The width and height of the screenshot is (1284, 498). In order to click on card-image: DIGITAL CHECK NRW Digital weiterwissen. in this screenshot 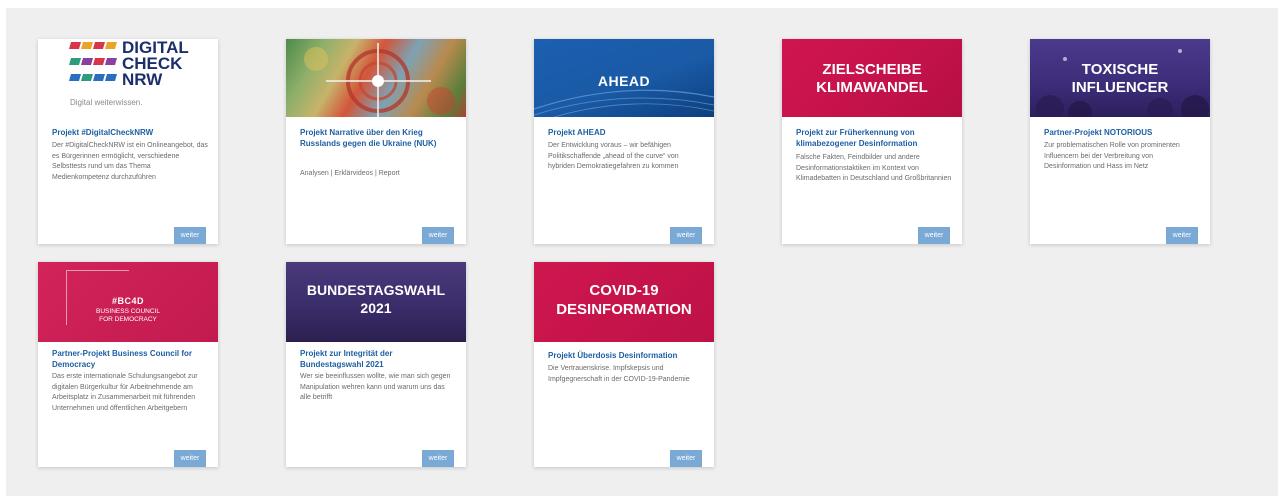, I will do `click(128, 78)`.